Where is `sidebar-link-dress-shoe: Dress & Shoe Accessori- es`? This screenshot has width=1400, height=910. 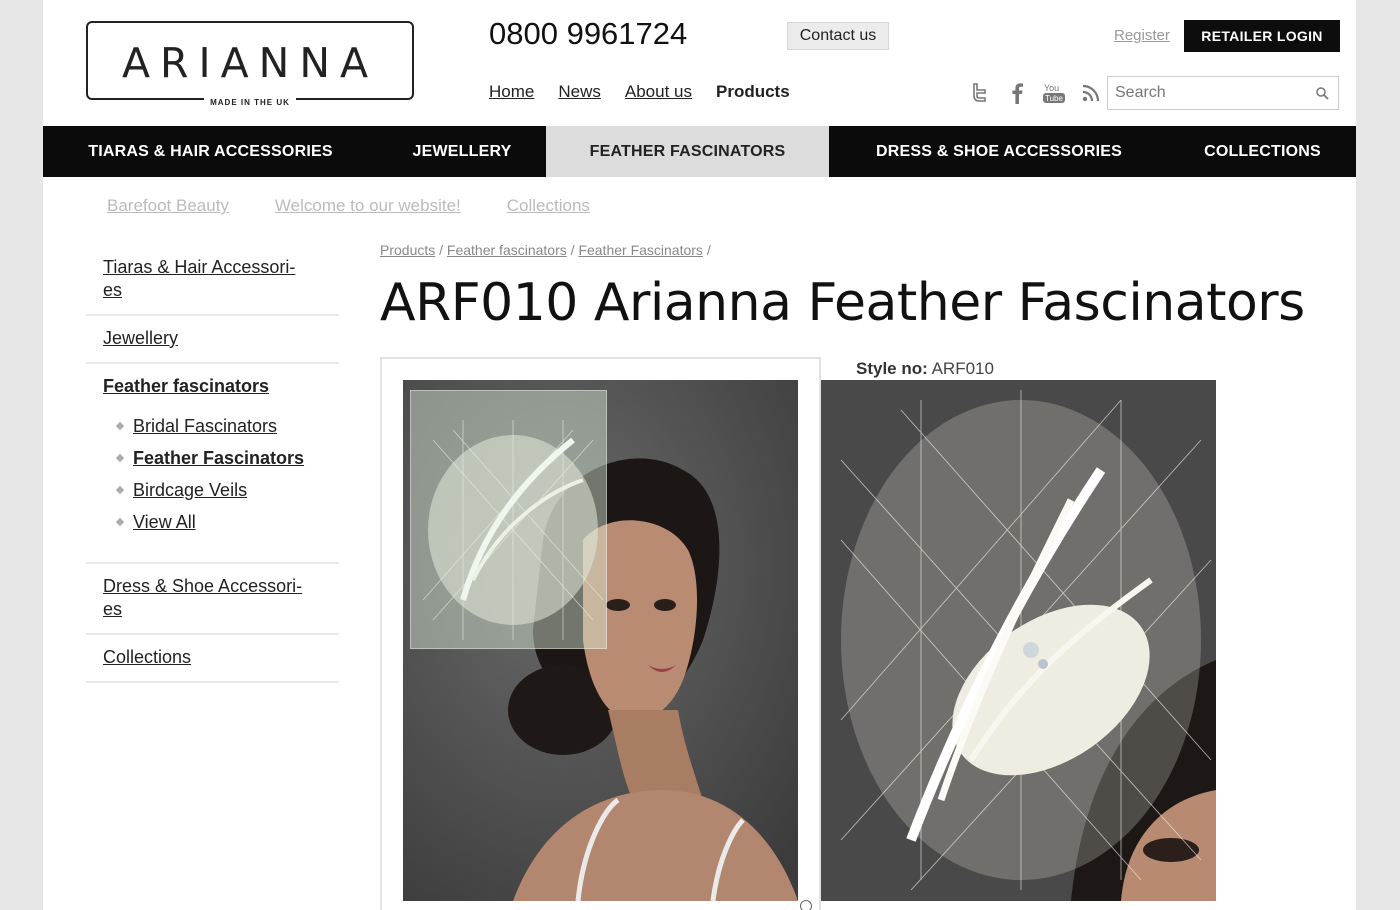 sidebar-link-dress-shoe: Dress & Shoe Accessori- es is located at coordinates (221, 598).